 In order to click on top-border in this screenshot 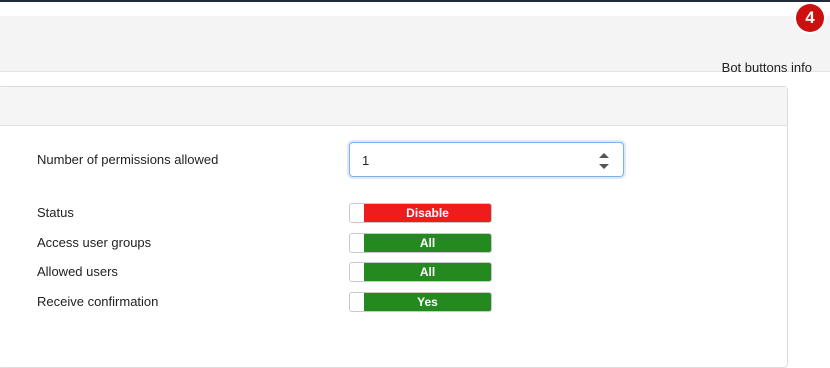, I will do `click(415, 1)`.